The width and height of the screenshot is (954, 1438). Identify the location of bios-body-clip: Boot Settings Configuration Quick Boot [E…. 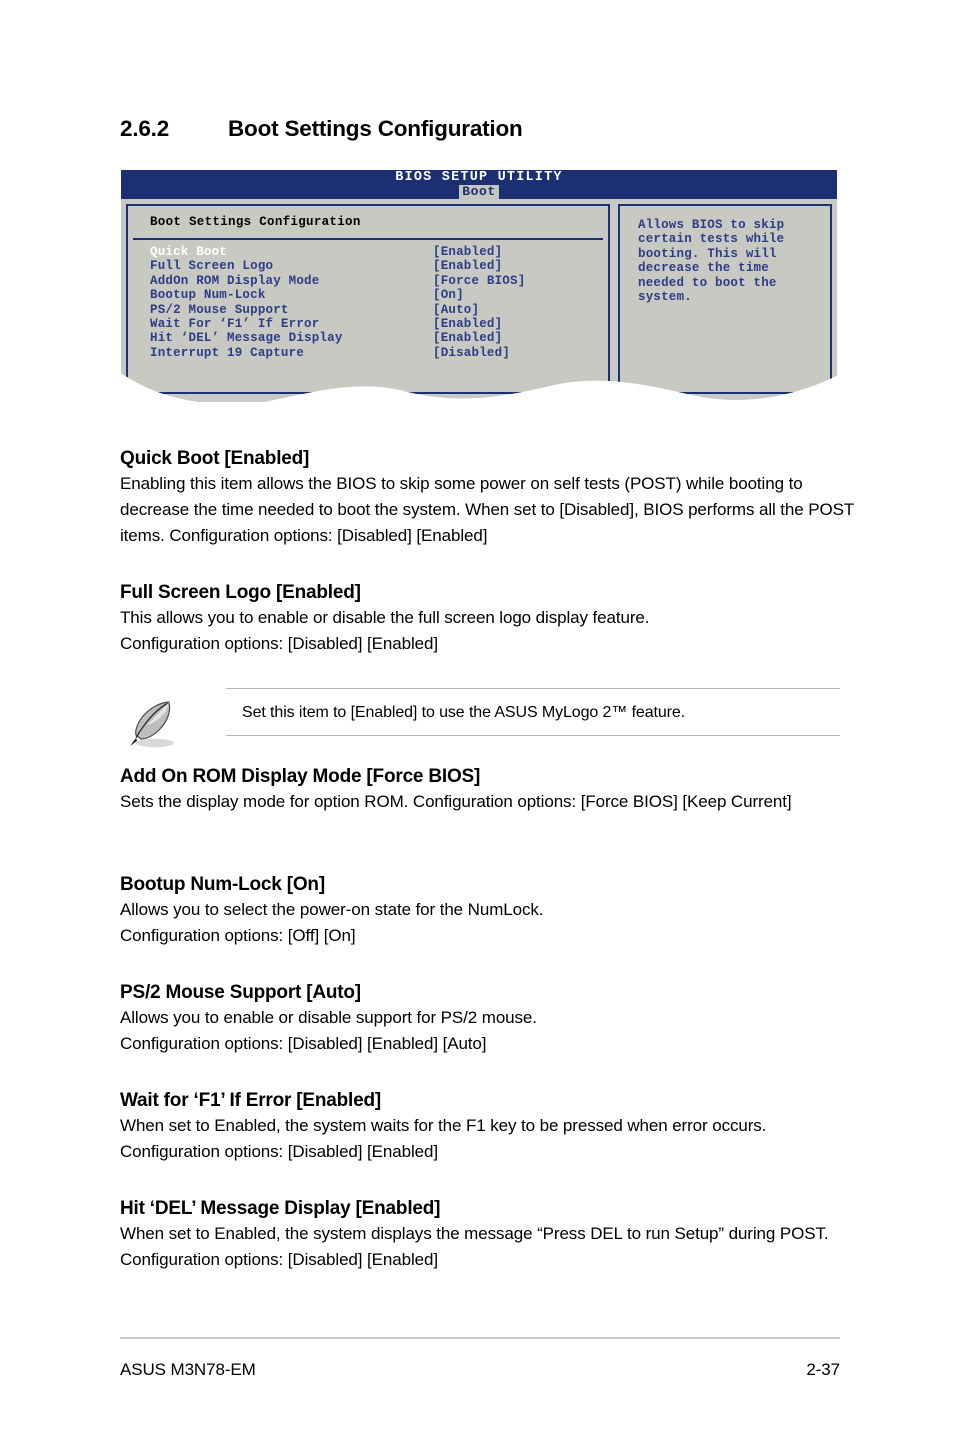
(479, 300).